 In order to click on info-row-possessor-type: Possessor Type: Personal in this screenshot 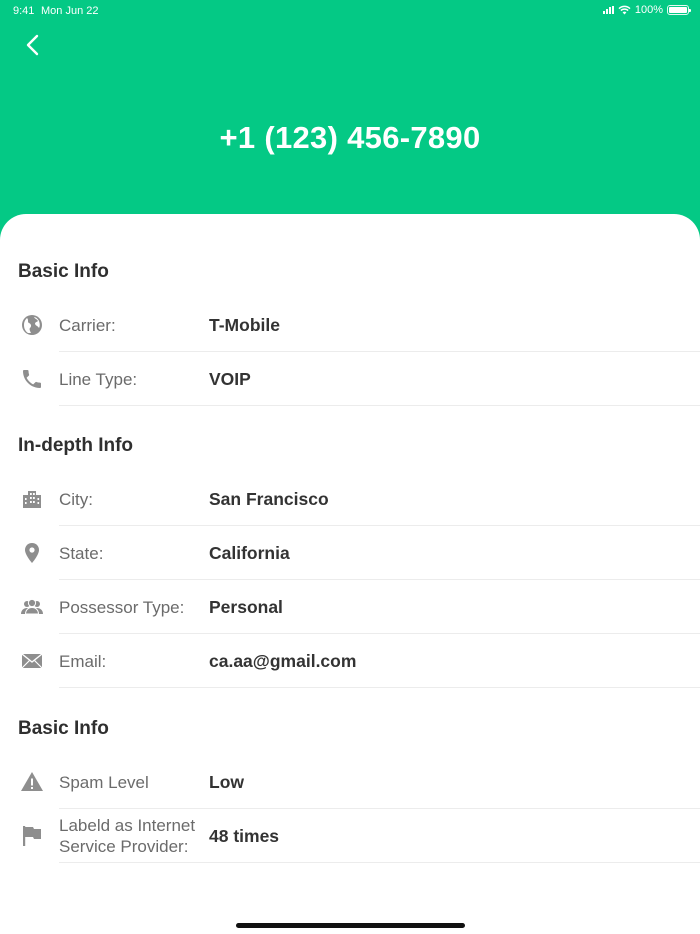, I will do `click(350, 607)`.